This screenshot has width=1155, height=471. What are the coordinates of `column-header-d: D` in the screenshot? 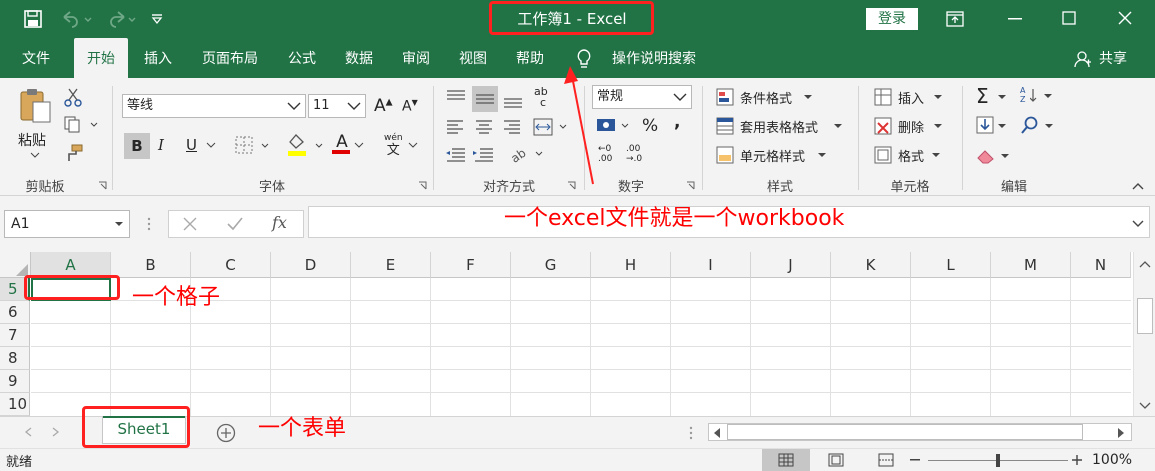 It's located at (311, 265).